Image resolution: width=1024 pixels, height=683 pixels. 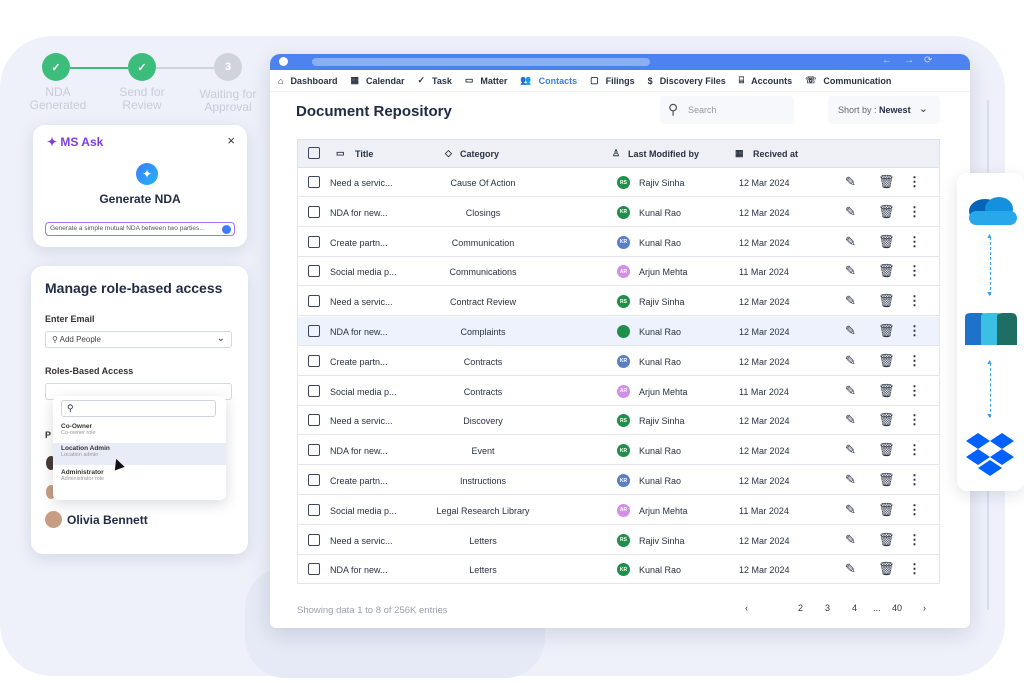 I want to click on page-button: 40, so click(x=897, y=608).